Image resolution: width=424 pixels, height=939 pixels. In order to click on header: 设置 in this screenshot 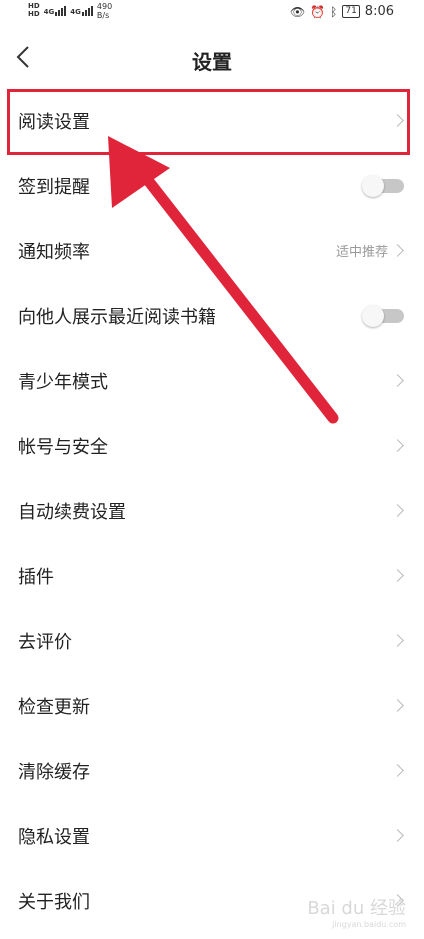, I will do `click(212, 58)`.